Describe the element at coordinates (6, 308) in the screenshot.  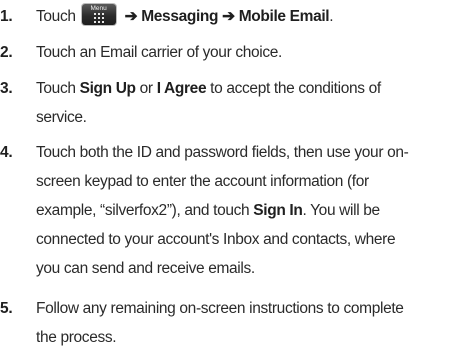
I see `step-number: 5.` at that location.